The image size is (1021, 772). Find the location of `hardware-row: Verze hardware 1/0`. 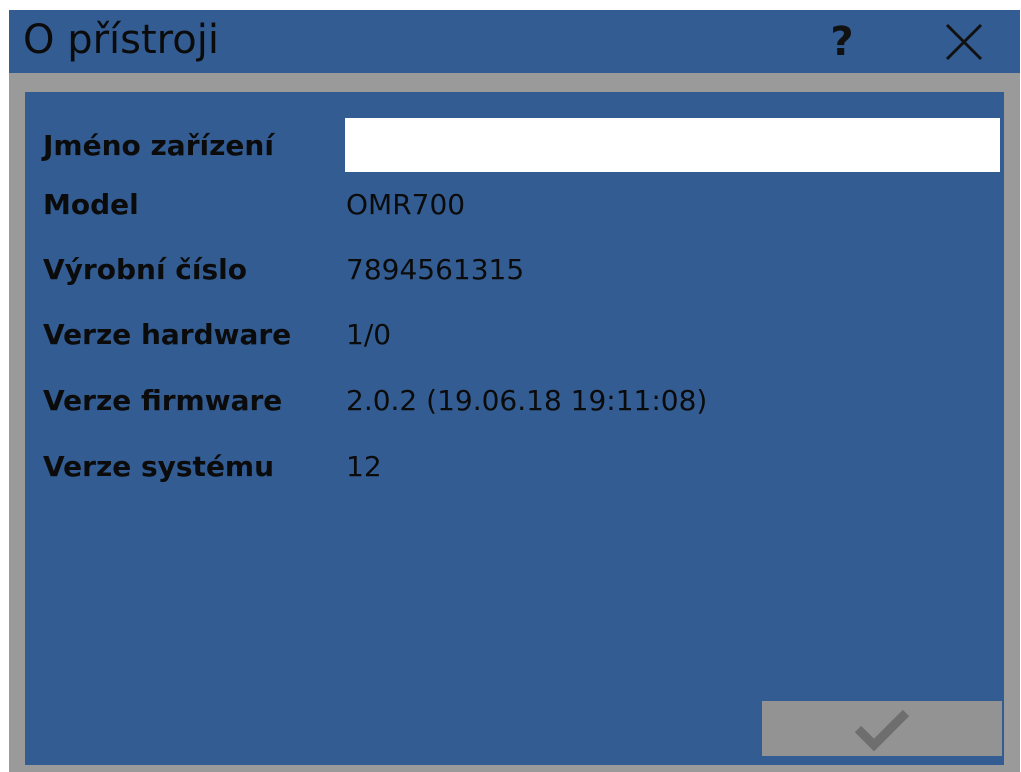

hardware-row: Verze hardware 1/0 is located at coordinates (518, 334).